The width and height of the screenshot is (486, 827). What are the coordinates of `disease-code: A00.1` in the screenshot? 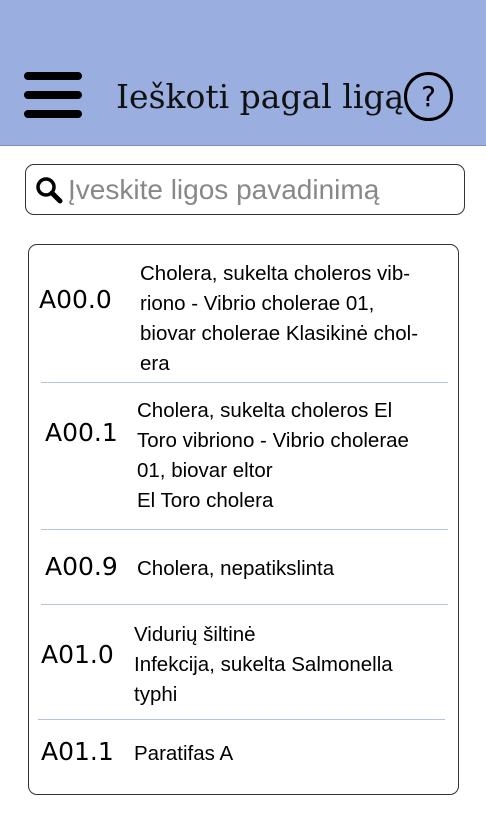 It's located at (81, 432).